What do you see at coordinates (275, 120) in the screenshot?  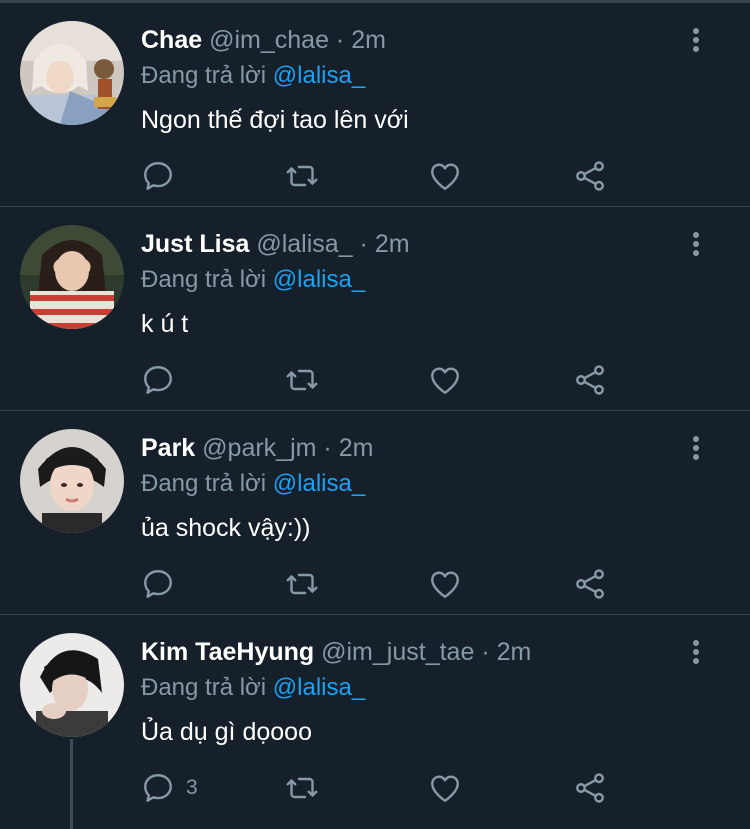 I see `tweet-text: Ngon thế đợi tao lên với` at bounding box center [275, 120].